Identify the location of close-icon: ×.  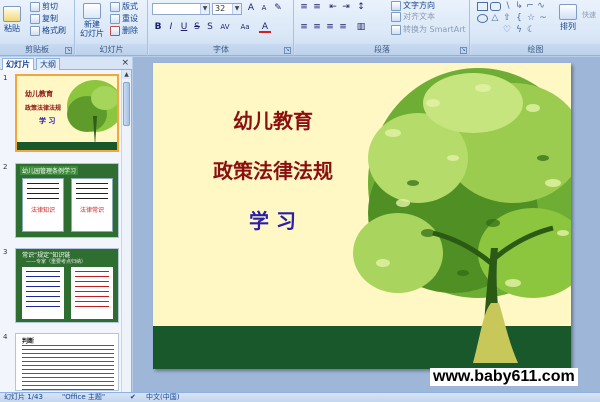
(125, 63).